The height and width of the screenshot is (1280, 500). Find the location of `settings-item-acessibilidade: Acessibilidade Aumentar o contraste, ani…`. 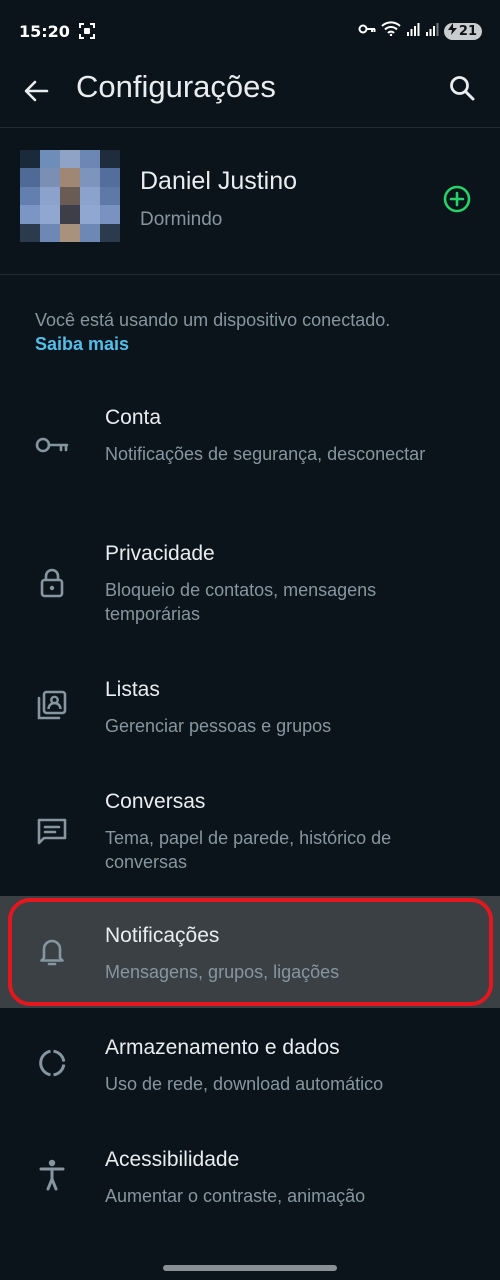

settings-item-acessibilidade: Acessibilidade Aumentar o contraste, ani… is located at coordinates (250, 1184).